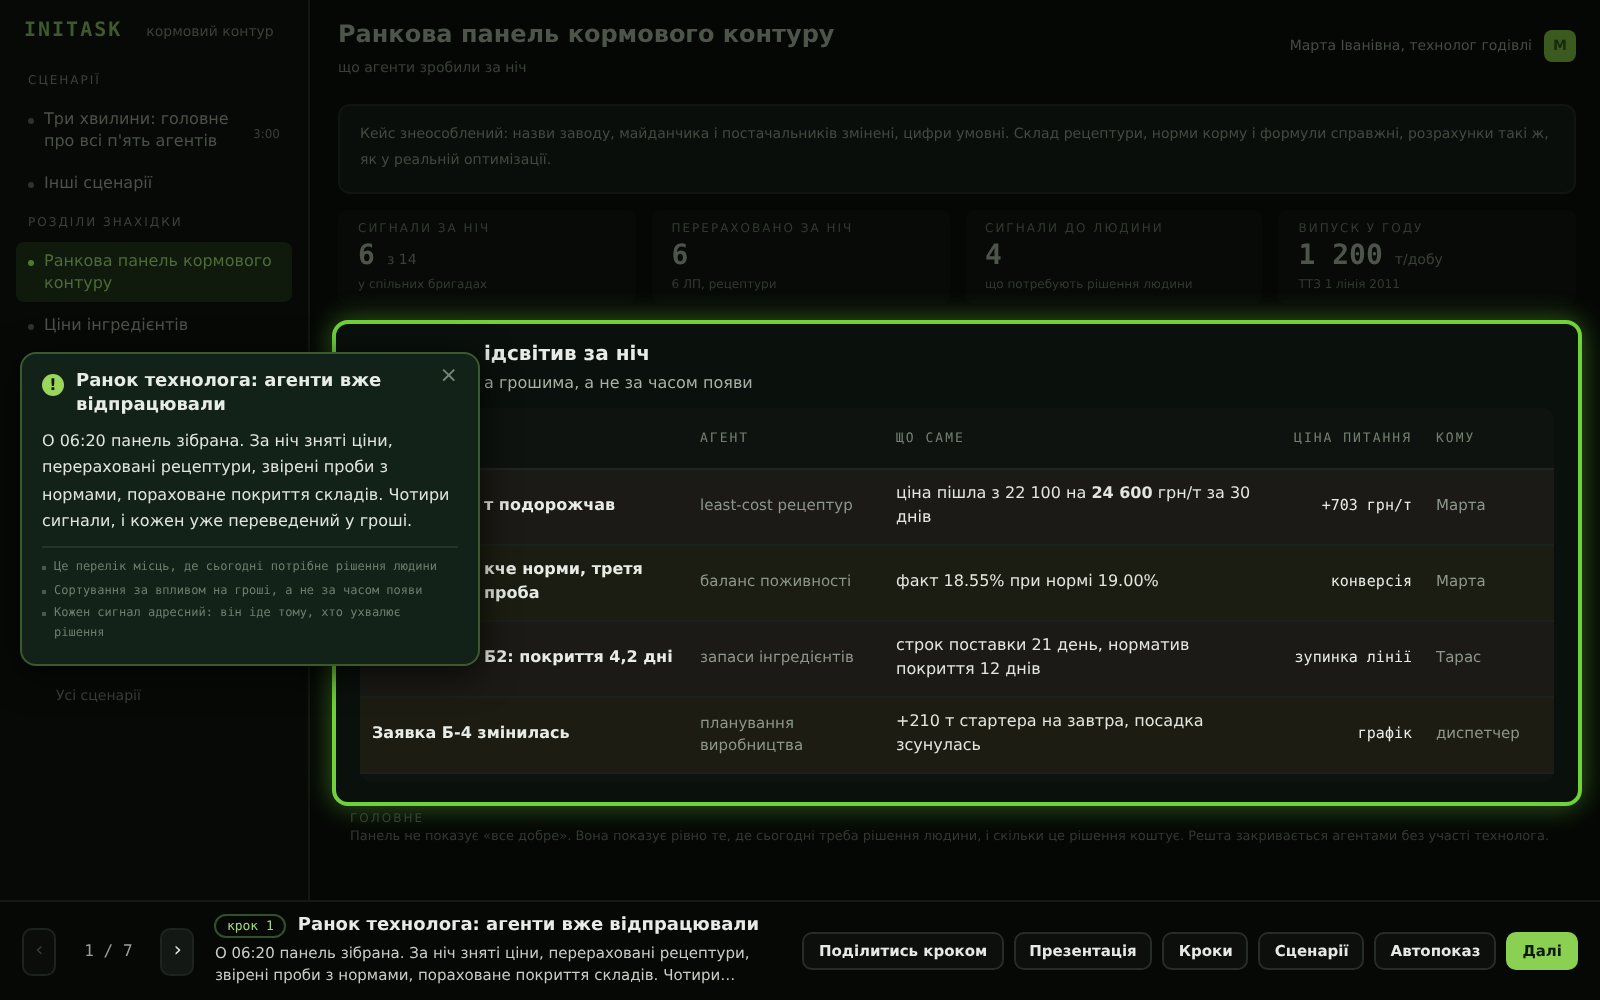 Image resolution: width=1600 pixels, height=1000 pixels. I want to click on detail-cell-text: факт 18.55% при нормі 19.00%, so click(1028, 582).